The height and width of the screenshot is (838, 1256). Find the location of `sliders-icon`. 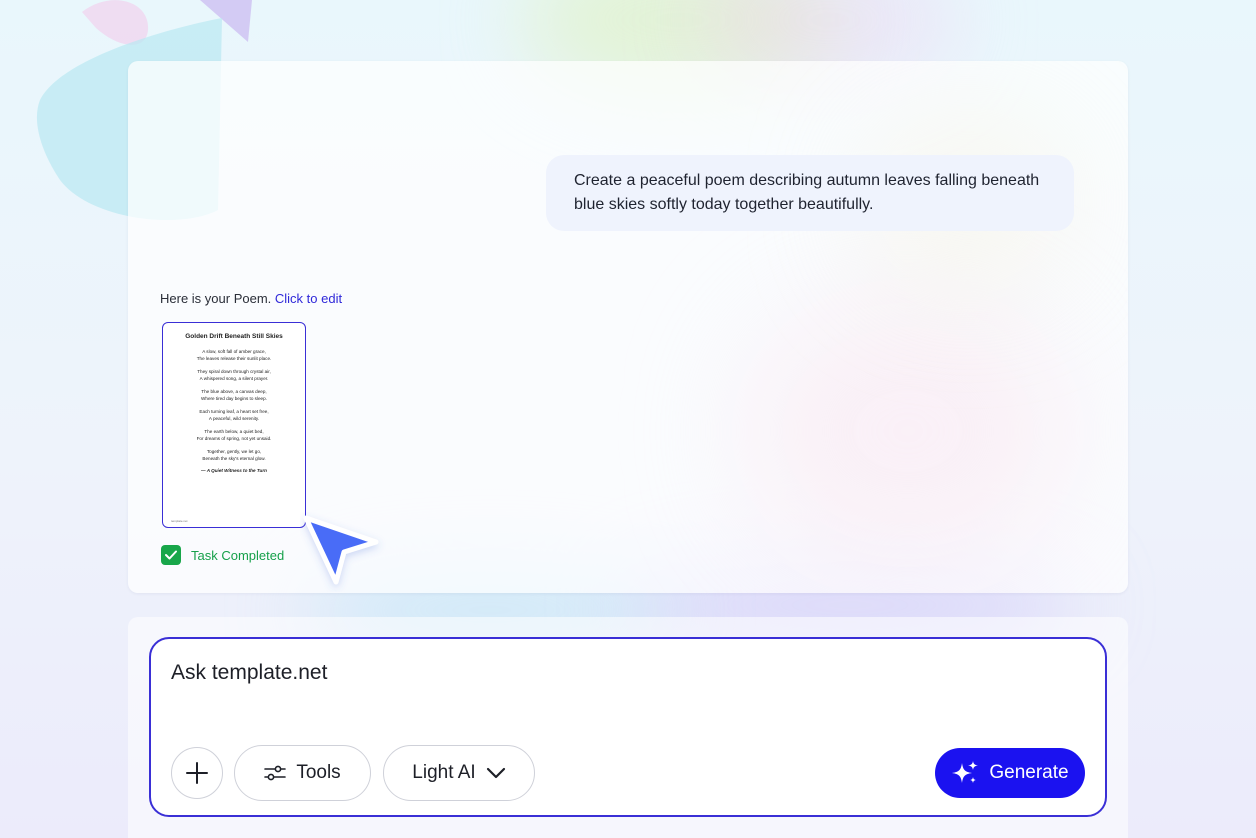

sliders-icon is located at coordinates (275, 773).